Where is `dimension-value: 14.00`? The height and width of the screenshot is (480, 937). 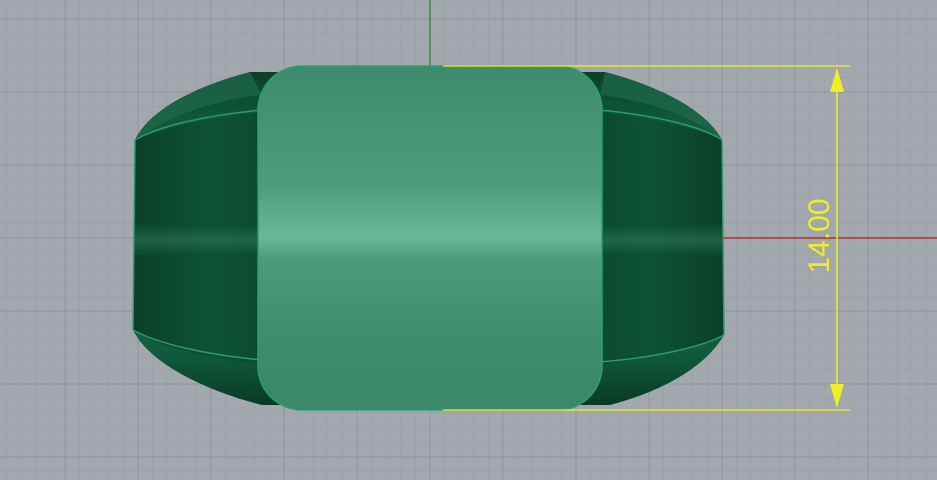 dimension-value: 14.00 is located at coordinates (819, 235).